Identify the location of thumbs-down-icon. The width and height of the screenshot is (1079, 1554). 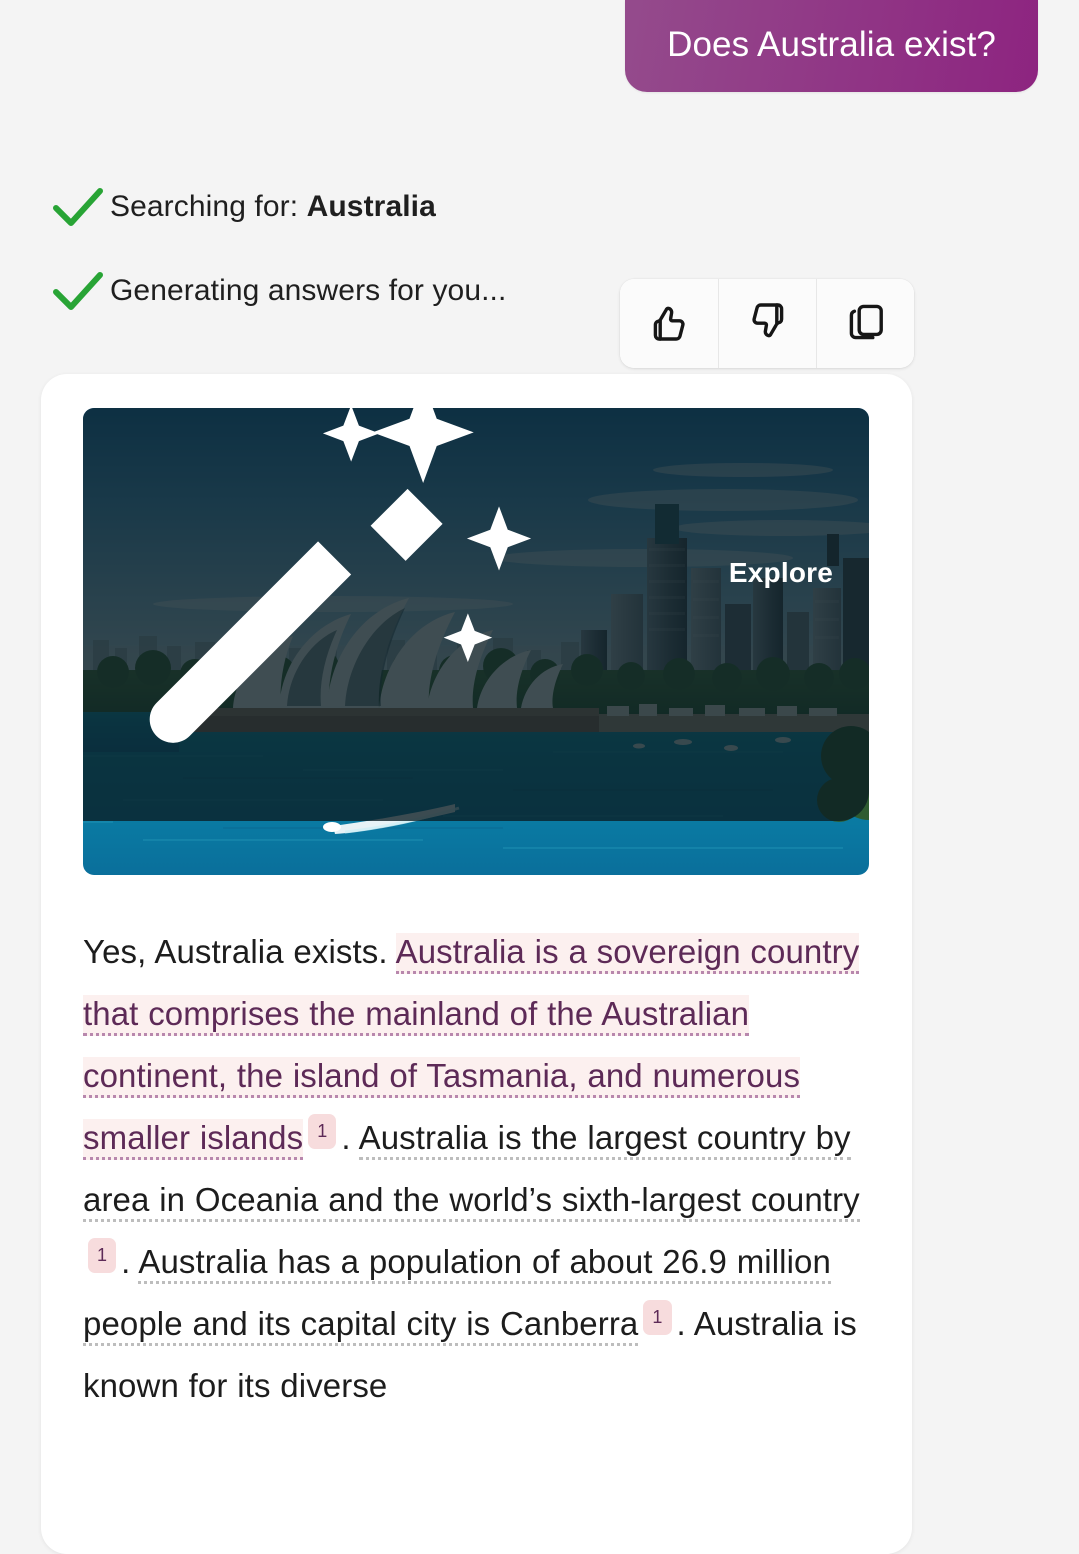
(768, 323).